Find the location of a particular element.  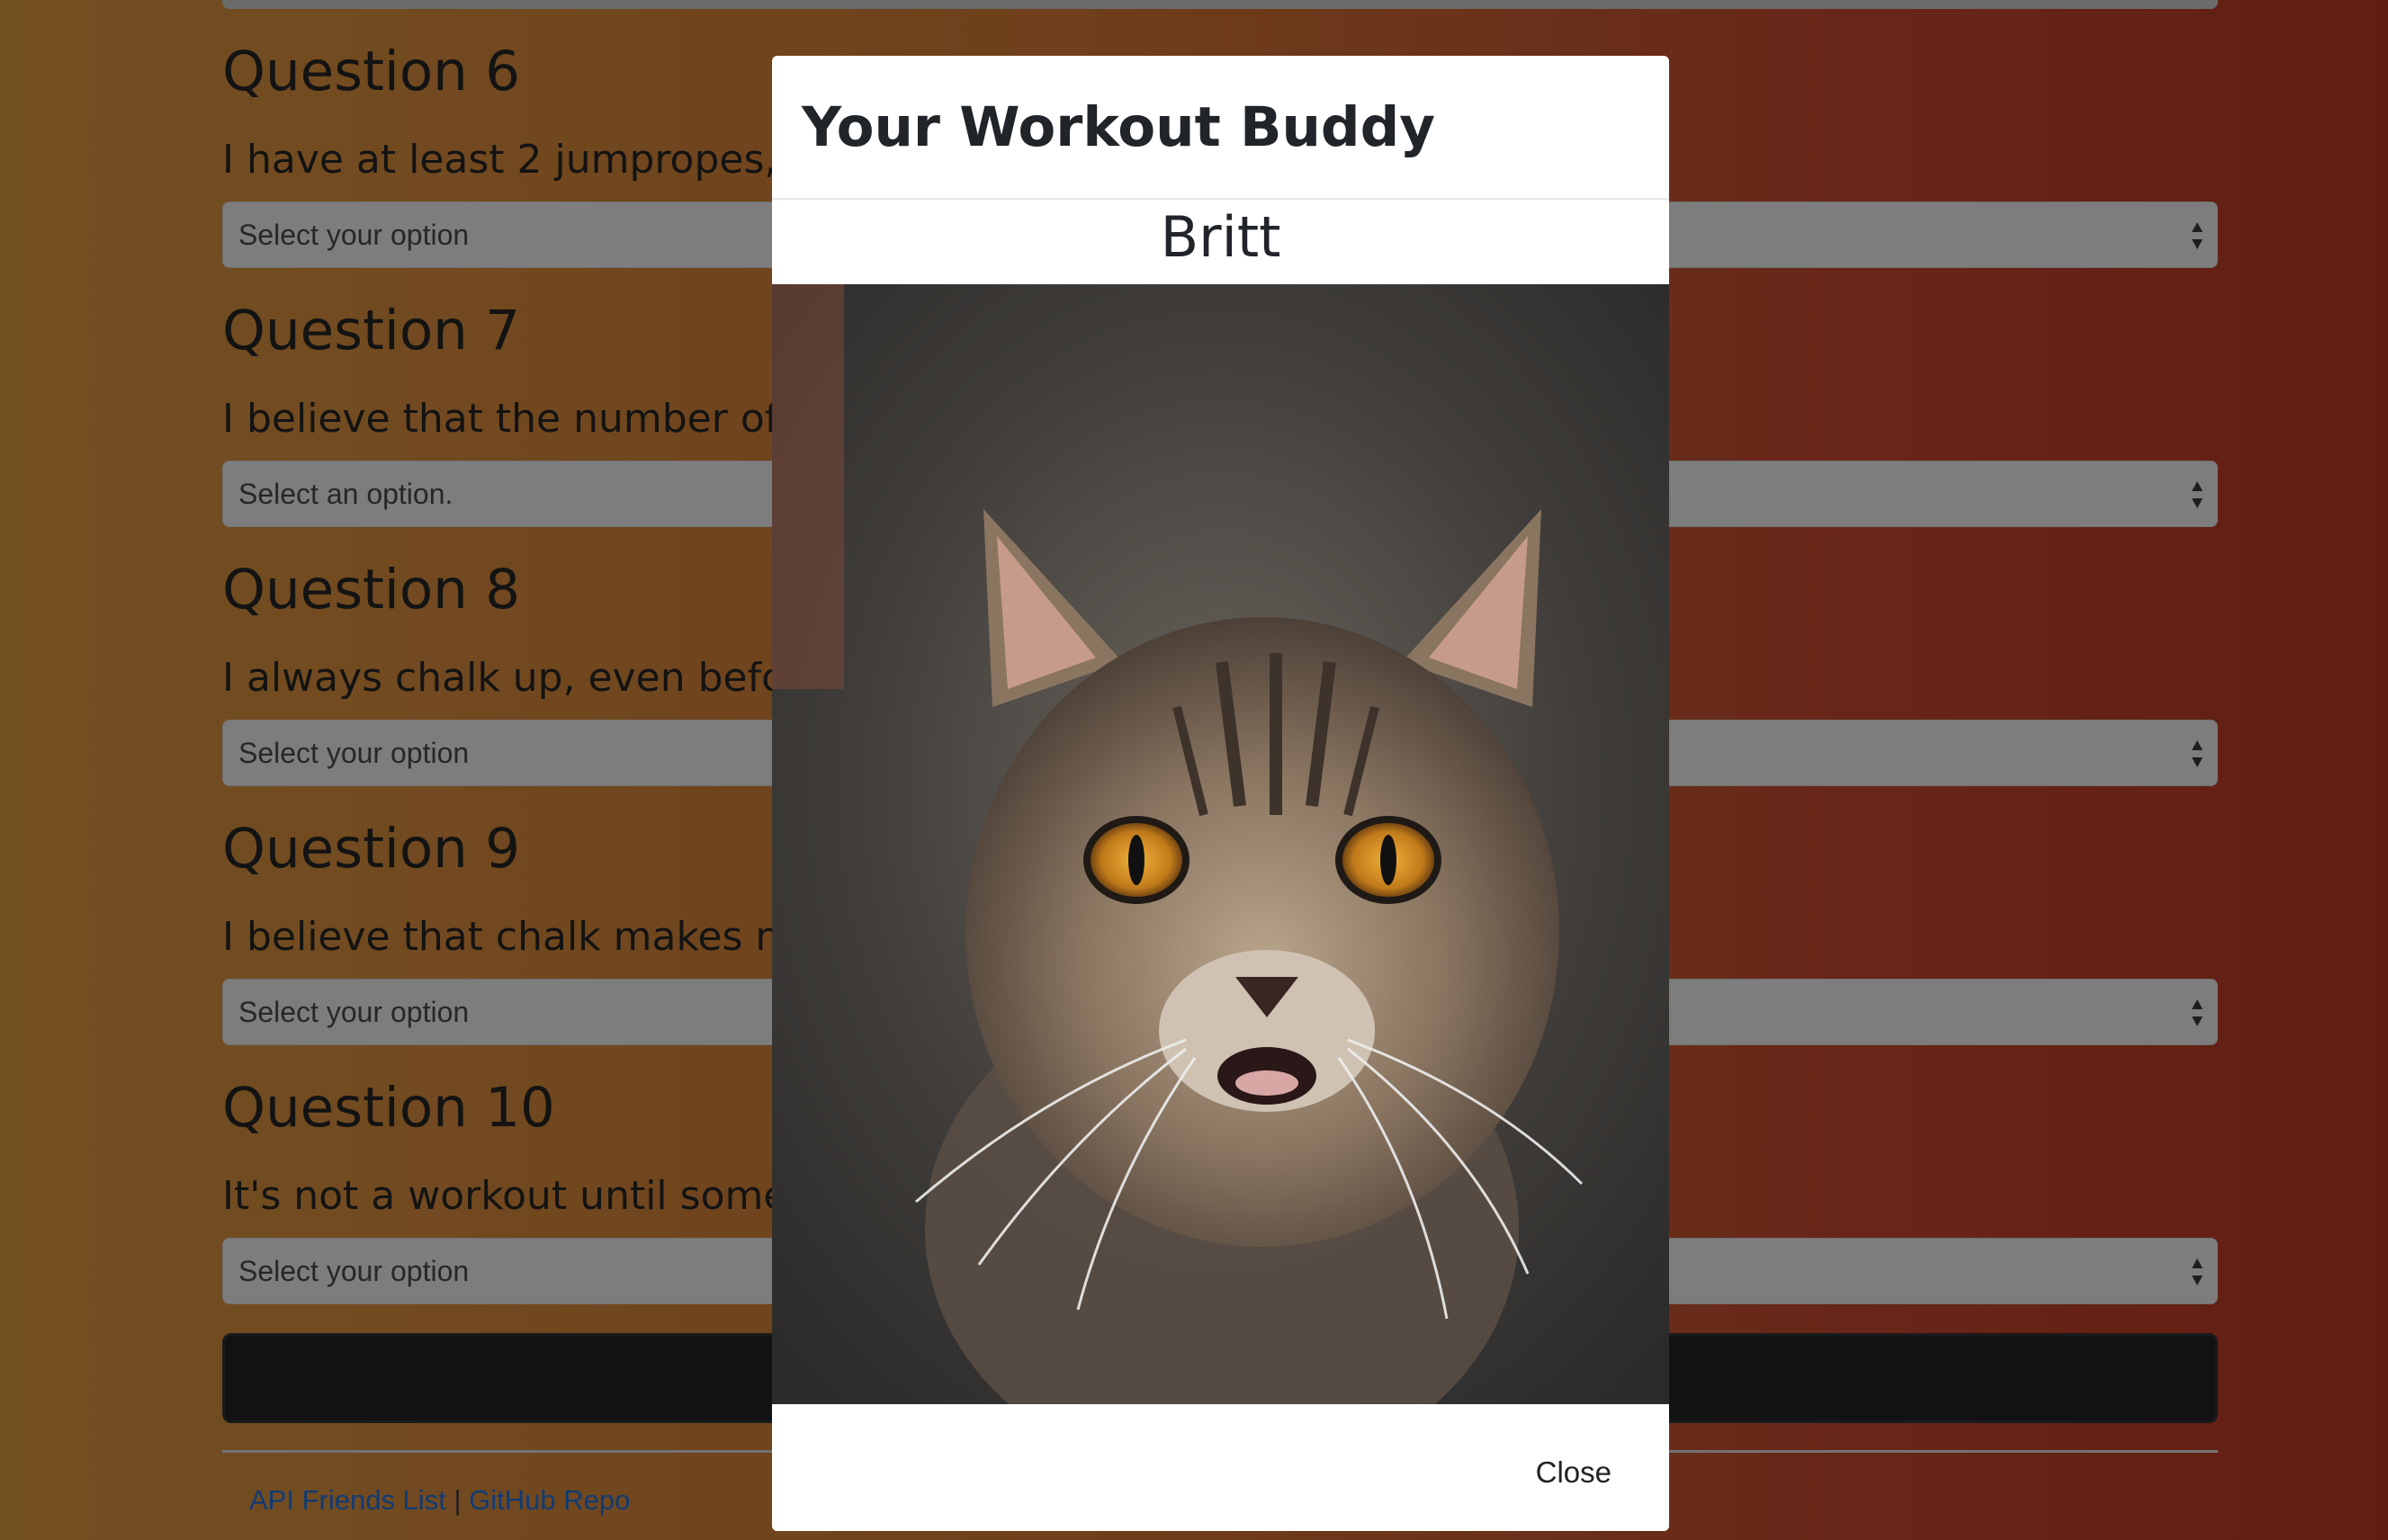

buddy-name: Britt is located at coordinates (1220, 237).